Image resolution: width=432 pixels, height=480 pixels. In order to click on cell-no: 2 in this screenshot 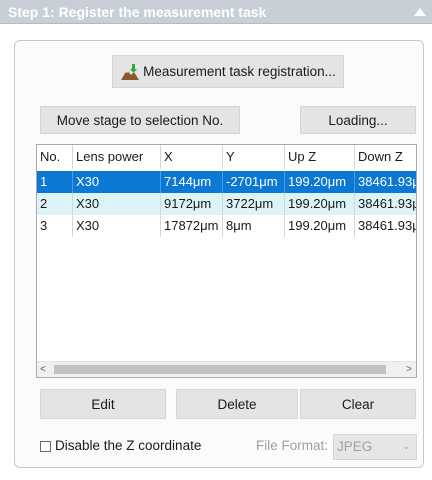, I will do `click(55, 204)`.